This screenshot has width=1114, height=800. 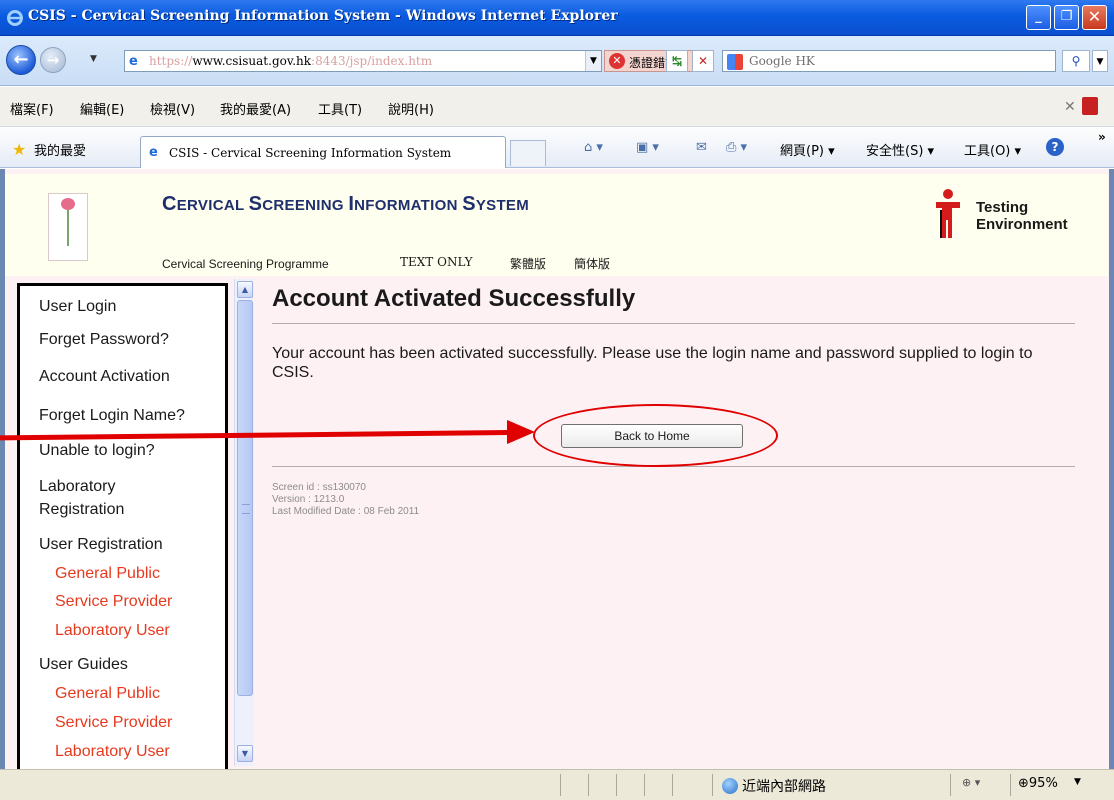 What do you see at coordinates (557, 784) in the screenshot?
I see `status-bar: 近端內部網路 ⊕ ▾ ⊕95% ▼` at bounding box center [557, 784].